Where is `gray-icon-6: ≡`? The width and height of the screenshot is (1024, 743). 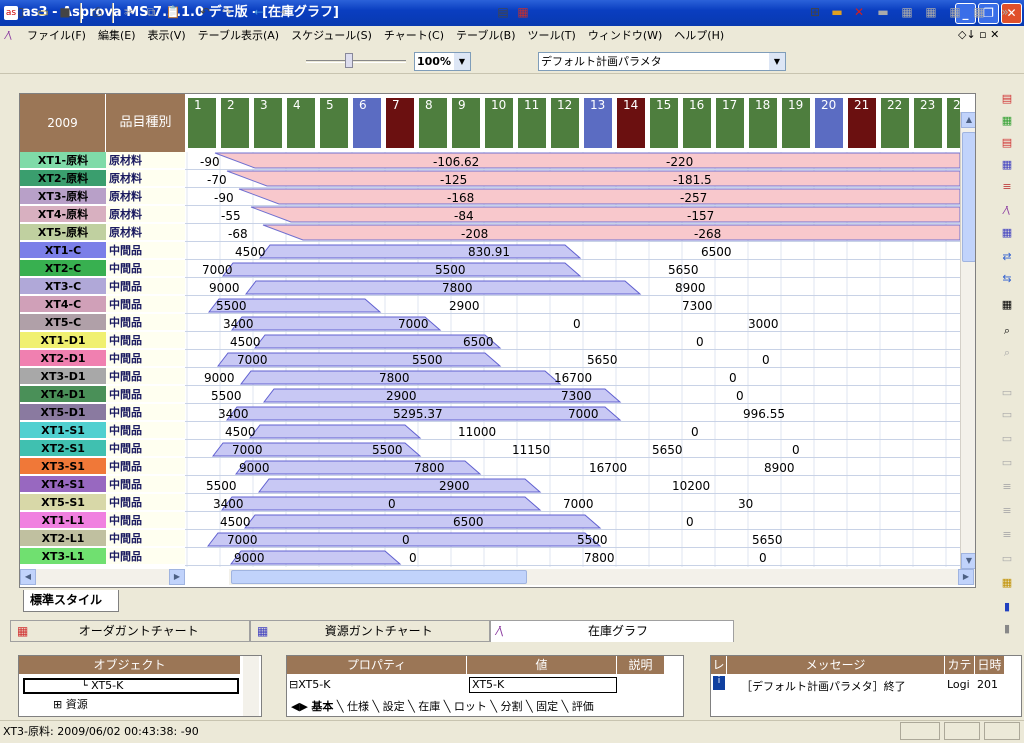
gray-icon-6: ≡ is located at coordinates (1007, 511).